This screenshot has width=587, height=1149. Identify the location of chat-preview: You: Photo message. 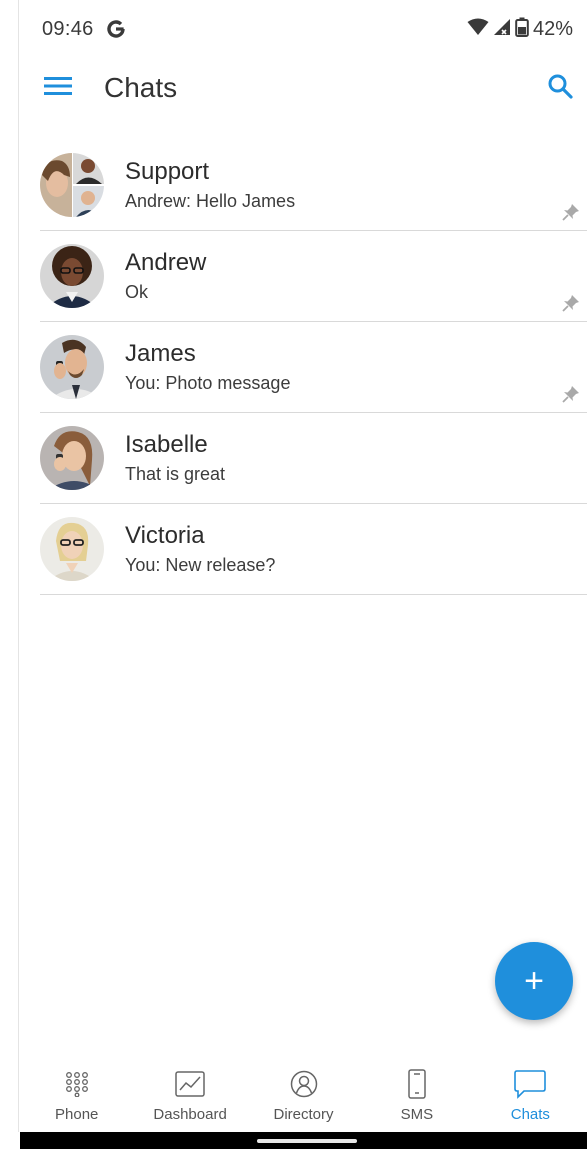
(208, 383).